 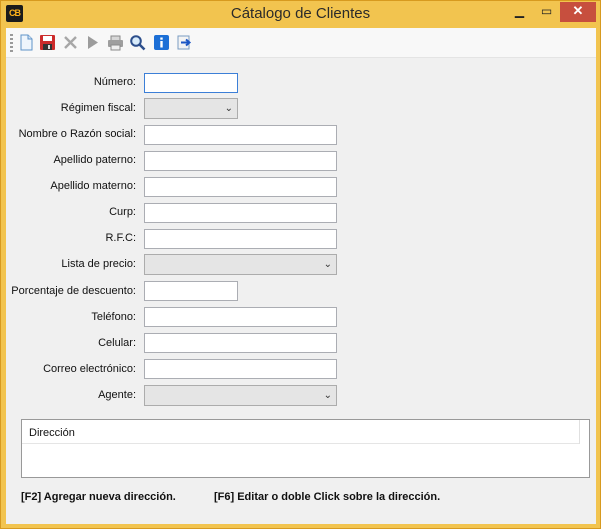 What do you see at coordinates (11, 43) in the screenshot?
I see `toolbar-grip` at bounding box center [11, 43].